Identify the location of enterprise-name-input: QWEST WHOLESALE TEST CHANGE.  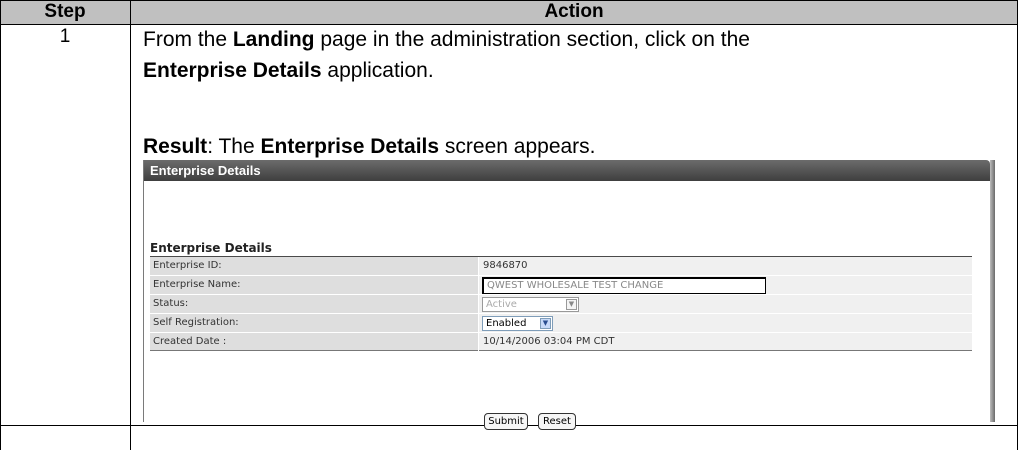
(624, 285).